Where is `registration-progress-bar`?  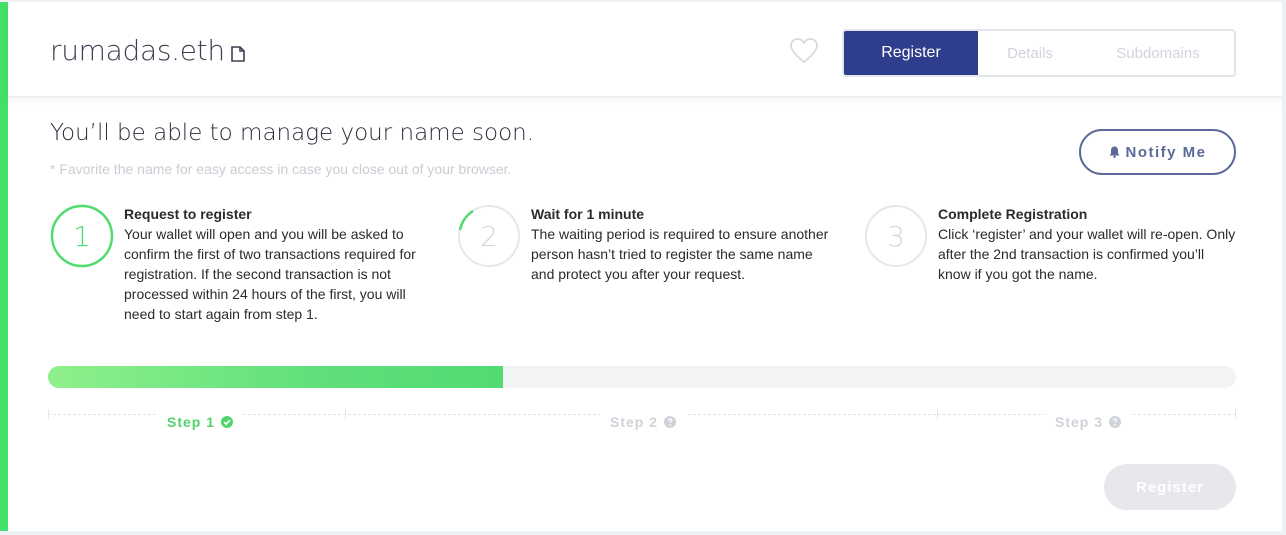
registration-progress-bar is located at coordinates (642, 377).